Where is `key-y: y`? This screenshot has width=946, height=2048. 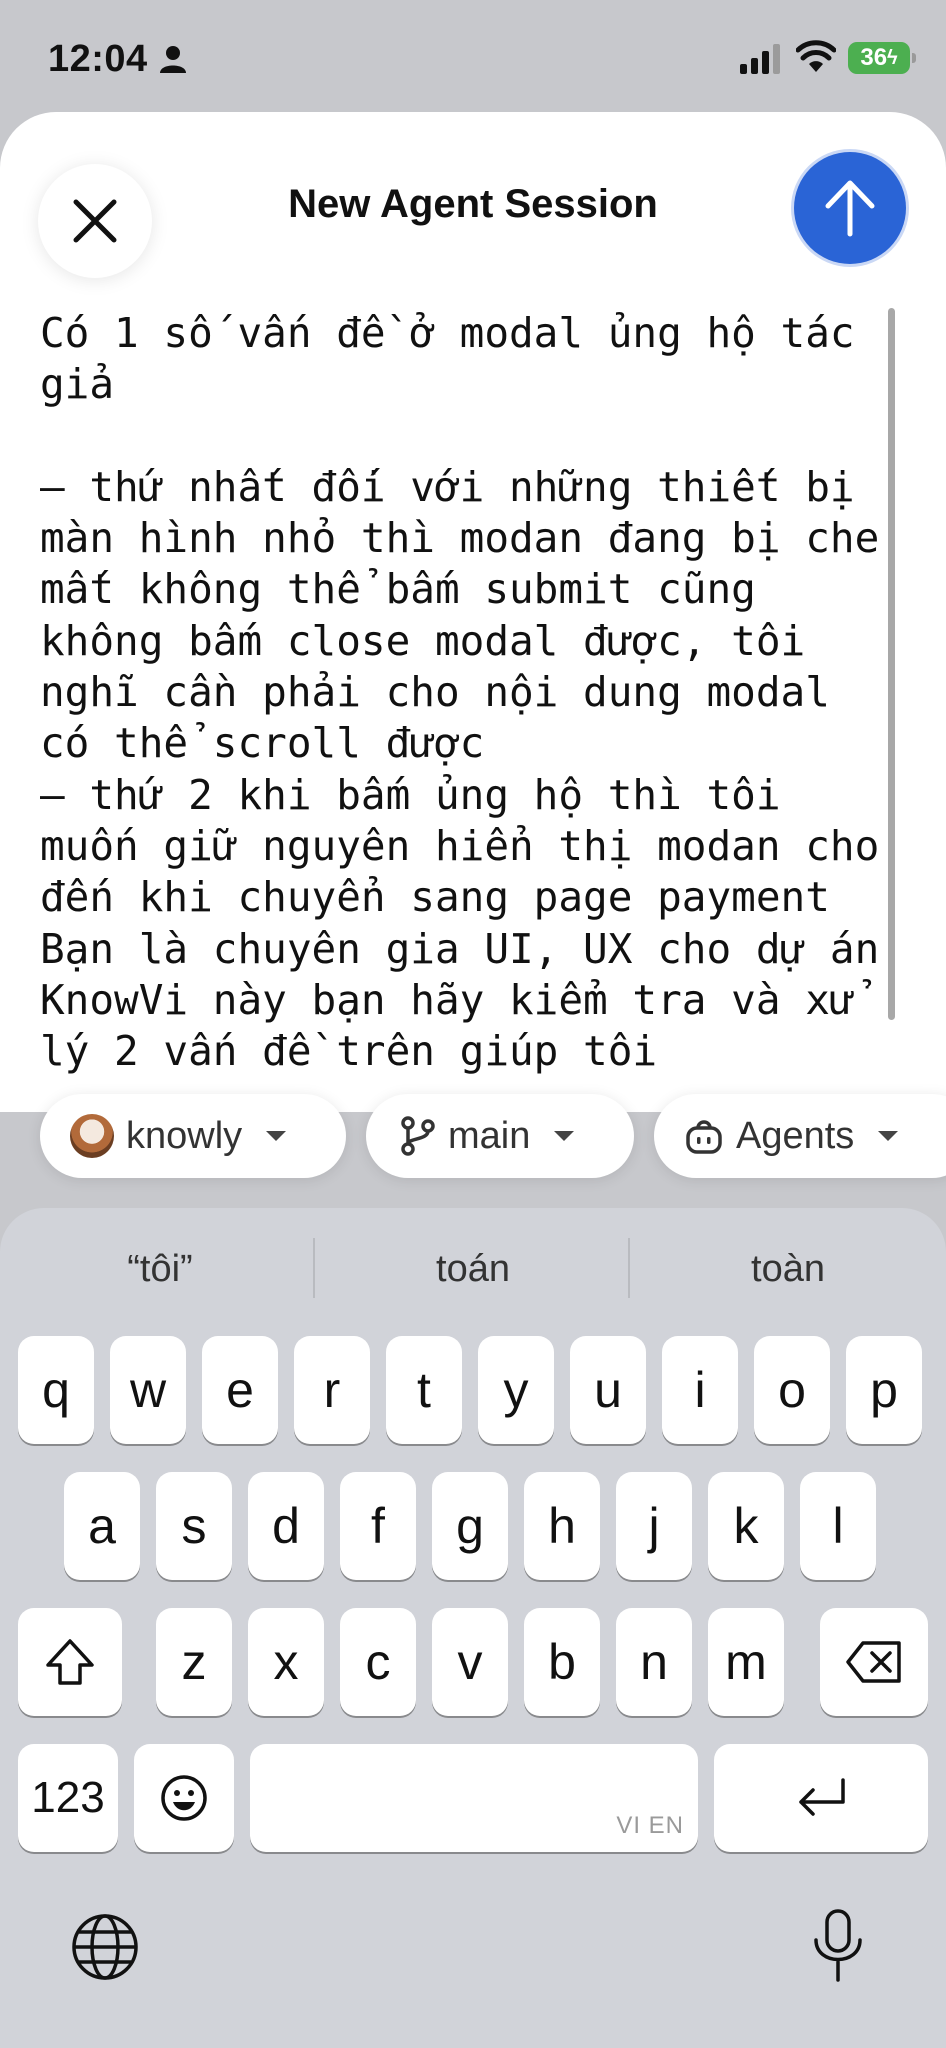 key-y: y is located at coordinates (516, 1390).